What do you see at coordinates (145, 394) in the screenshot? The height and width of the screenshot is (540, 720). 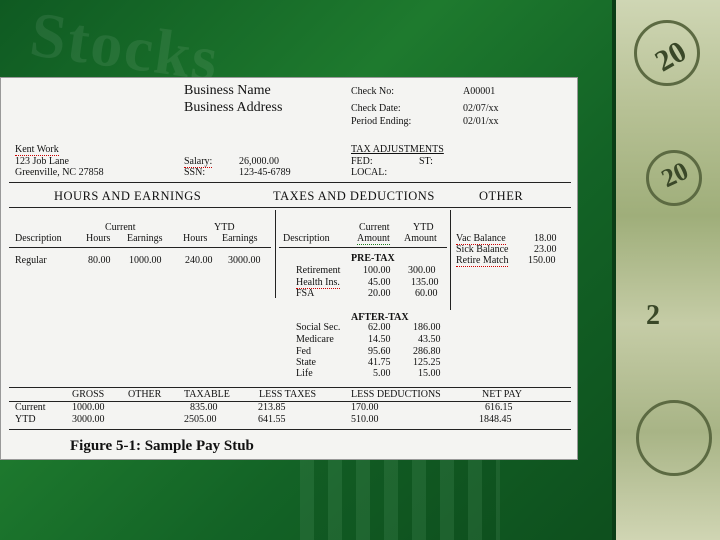 I see `totals-other-header: OTHER` at bounding box center [145, 394].